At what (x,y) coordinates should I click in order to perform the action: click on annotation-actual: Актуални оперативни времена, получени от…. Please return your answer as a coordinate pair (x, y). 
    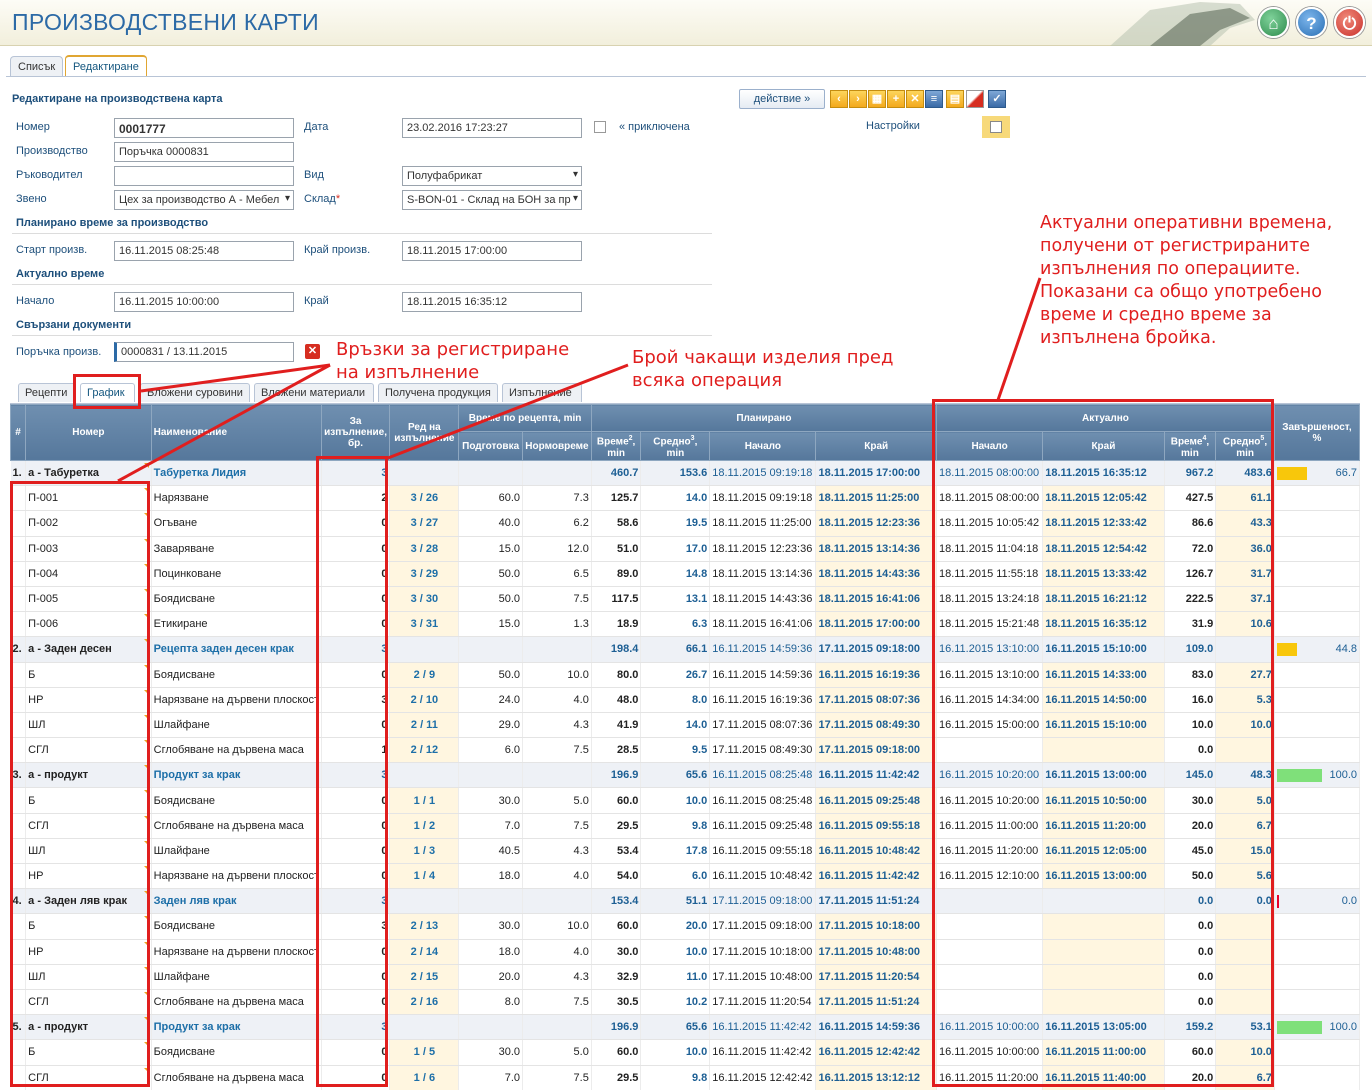
    Looking at the image, I should click on (1186, 280).